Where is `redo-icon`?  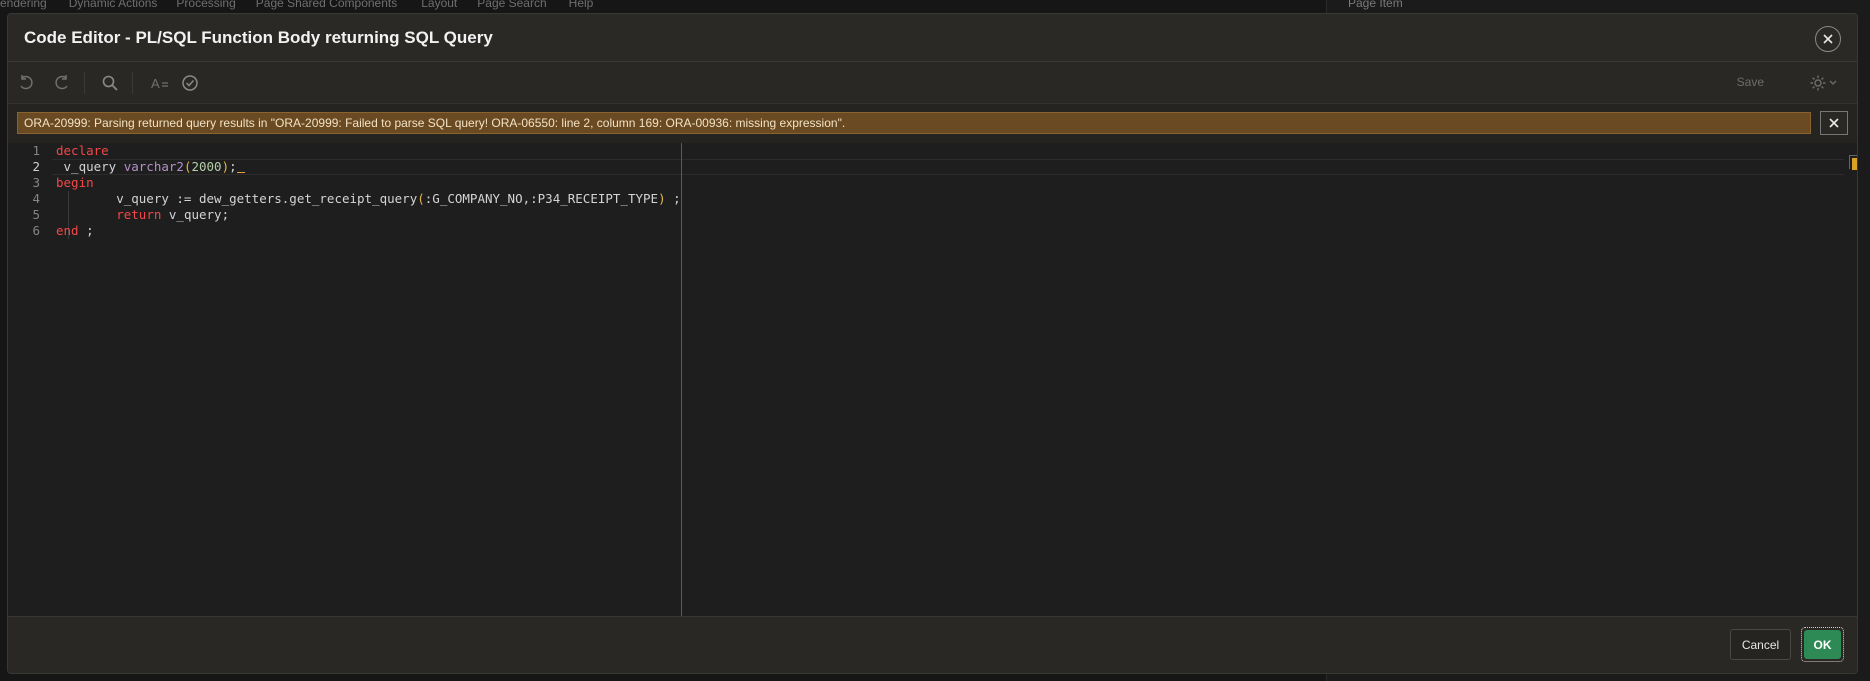
redo-icon is located at coordinates (61, 82).